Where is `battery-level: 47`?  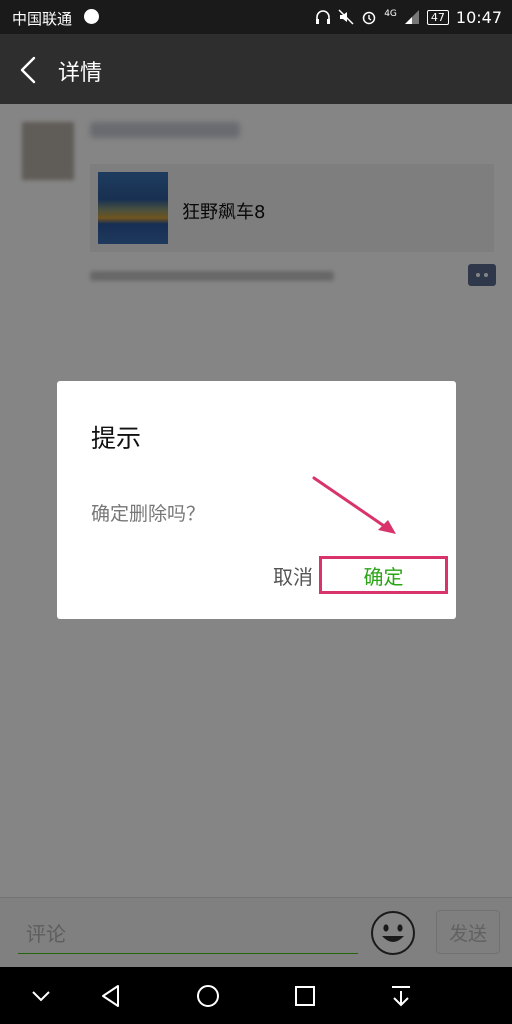 battery-level: 47 is located at coordinates (437, 17).